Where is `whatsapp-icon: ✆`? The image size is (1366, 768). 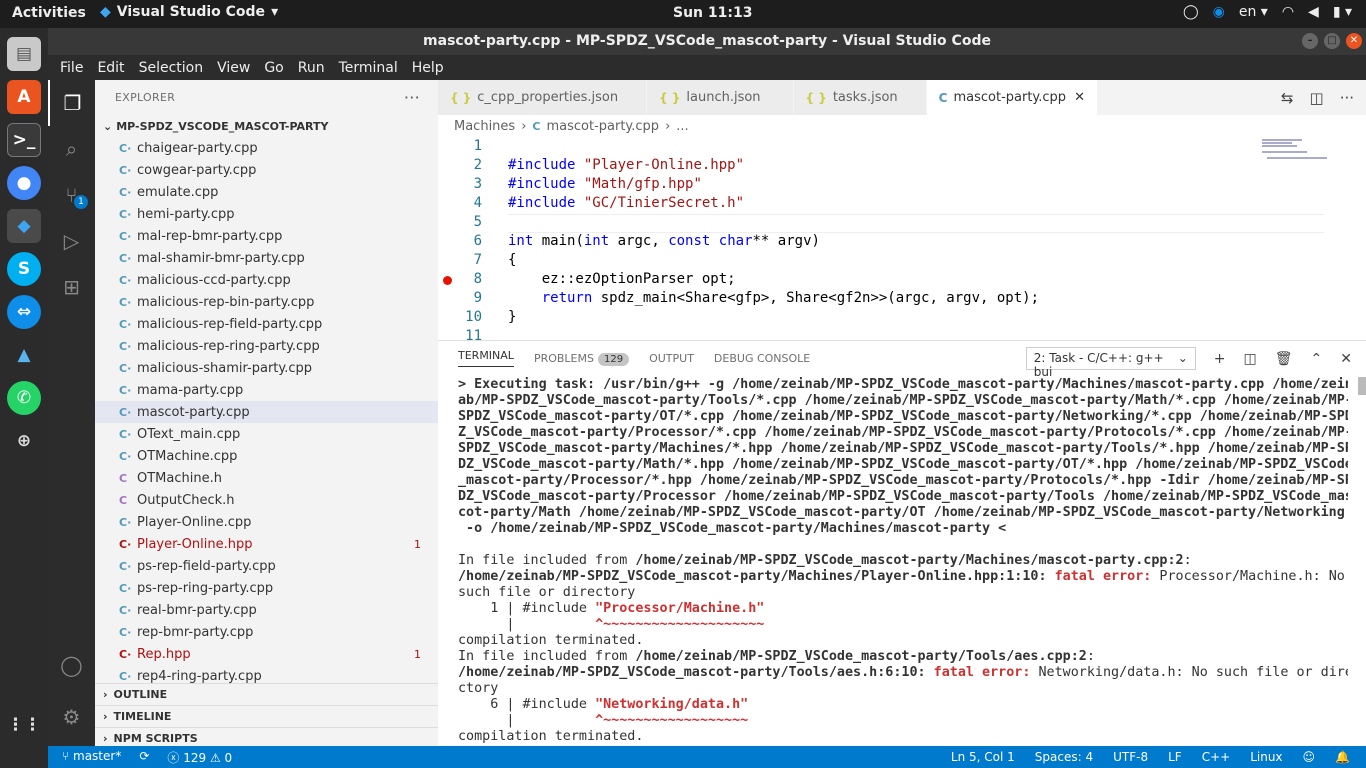
whatsapp-icon: ✆ is located at coordinates (24, 398).